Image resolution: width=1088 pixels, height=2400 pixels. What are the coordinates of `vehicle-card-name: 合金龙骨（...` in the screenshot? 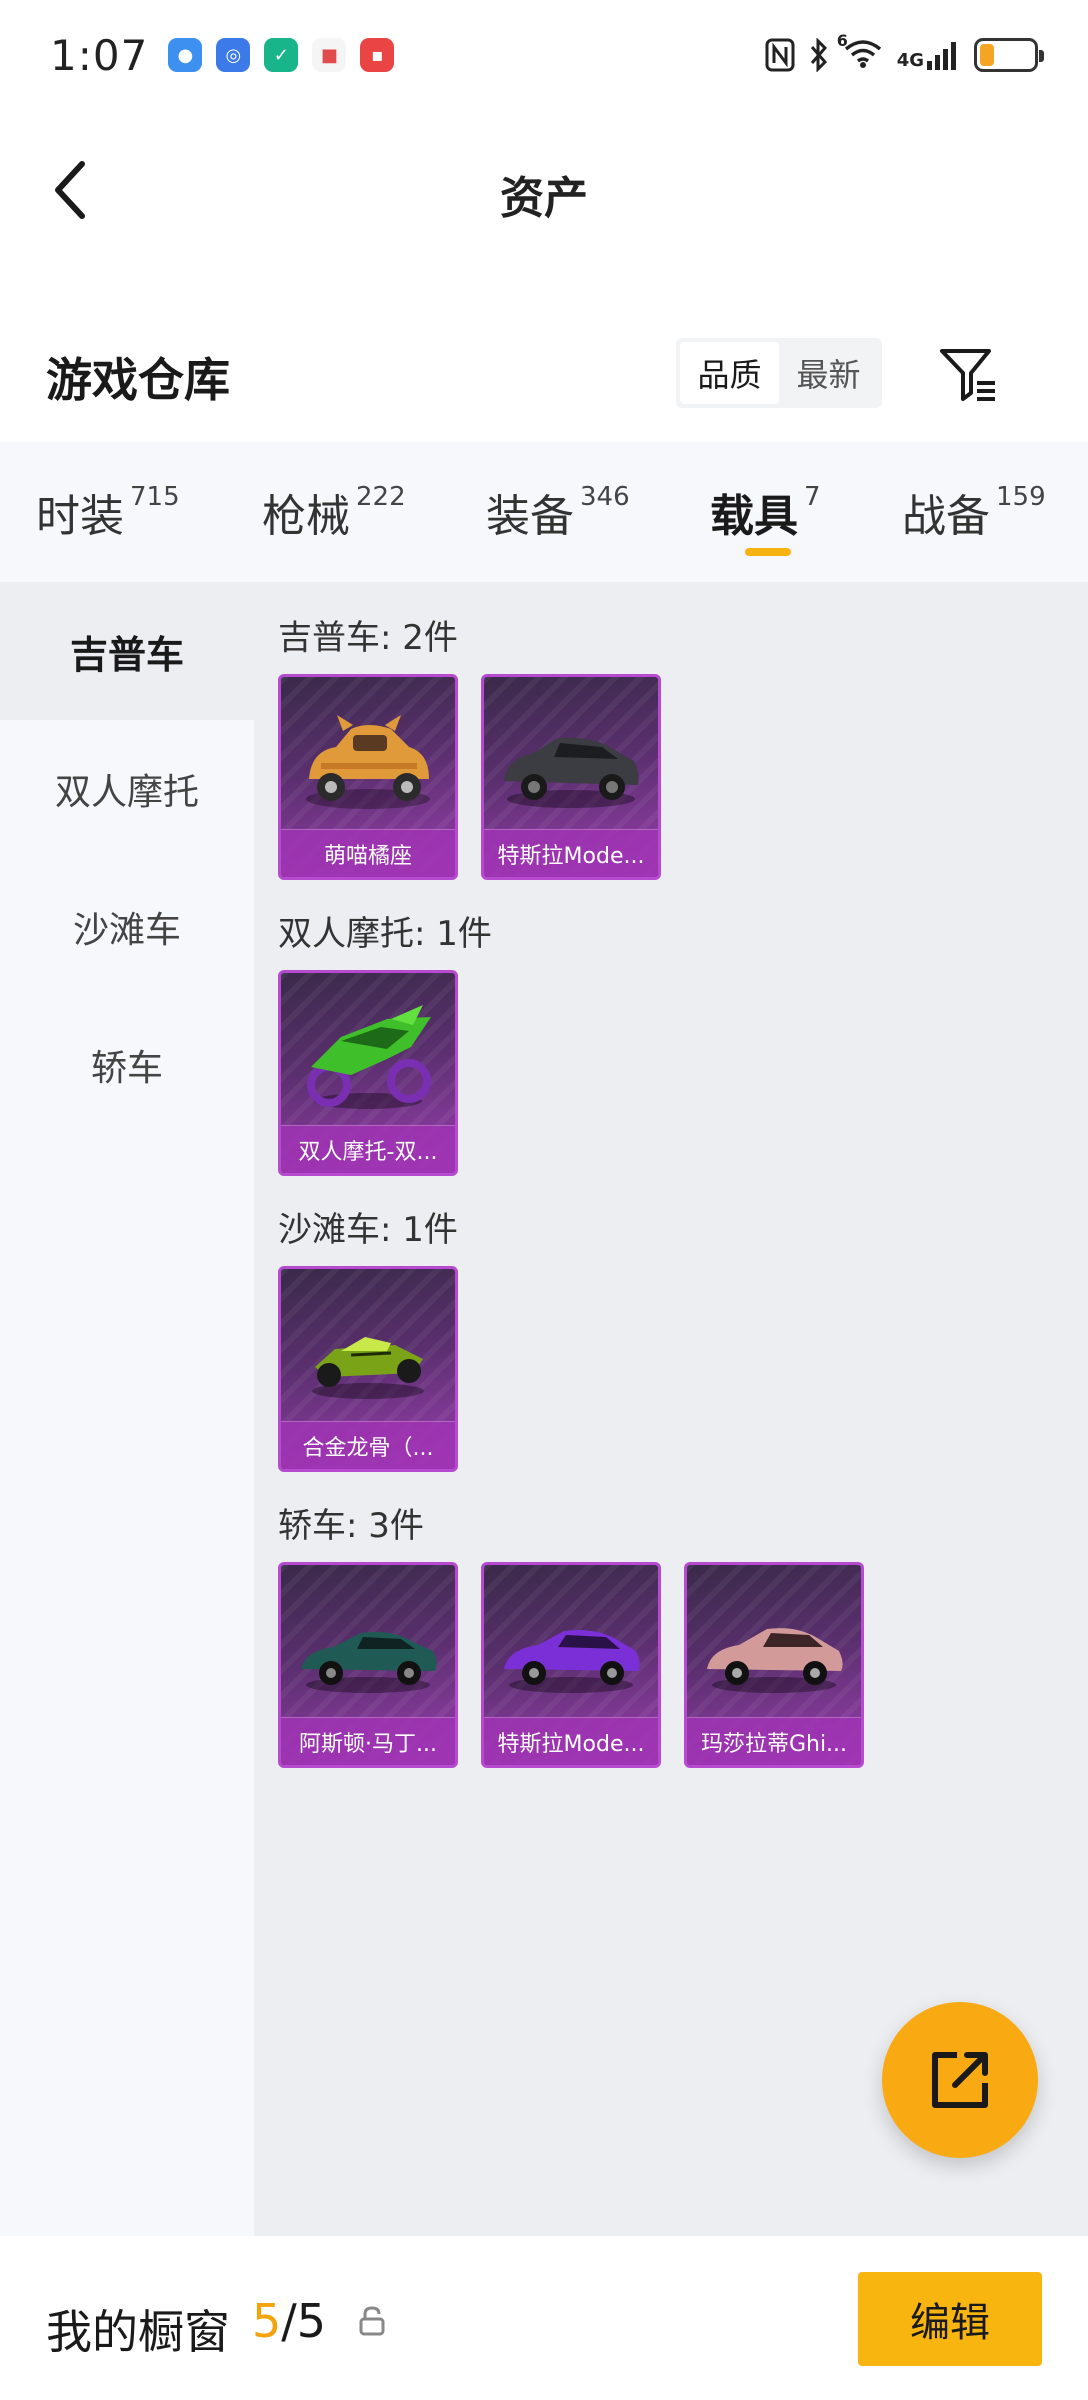 It's located at (368, 1445).